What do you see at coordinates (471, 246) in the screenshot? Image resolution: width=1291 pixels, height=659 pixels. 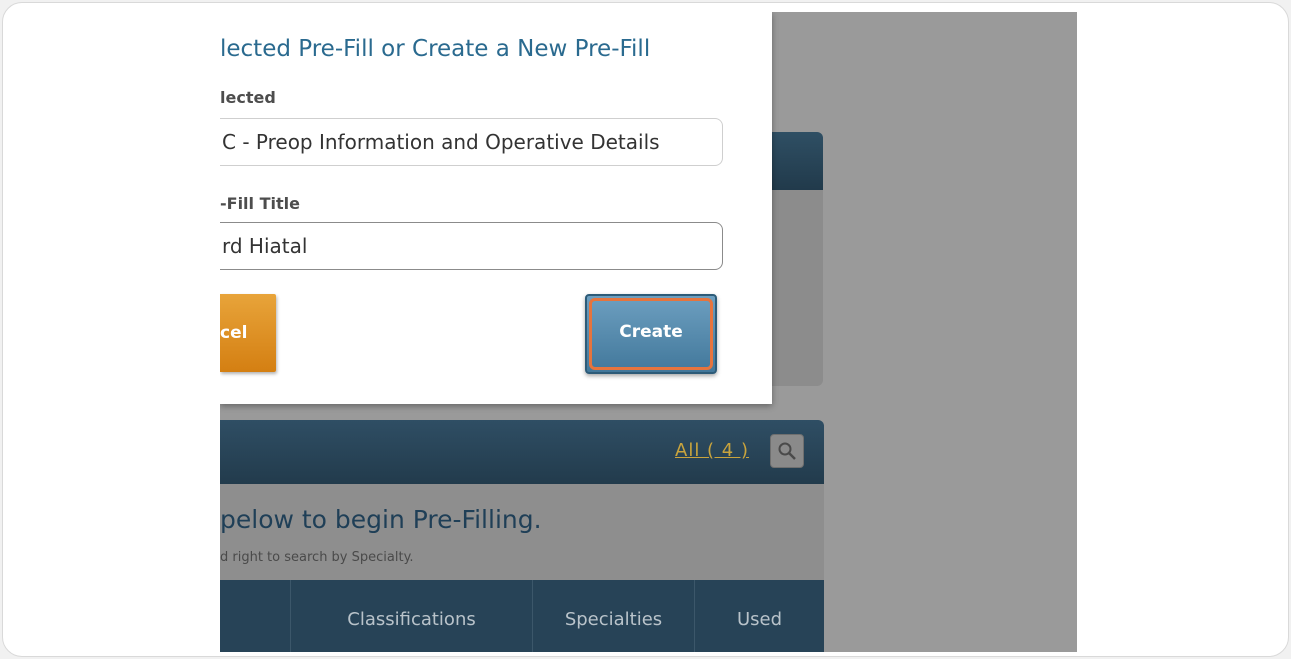 I see `prefill-title-input: rd Hiatal` at bounding box center [471, 246].